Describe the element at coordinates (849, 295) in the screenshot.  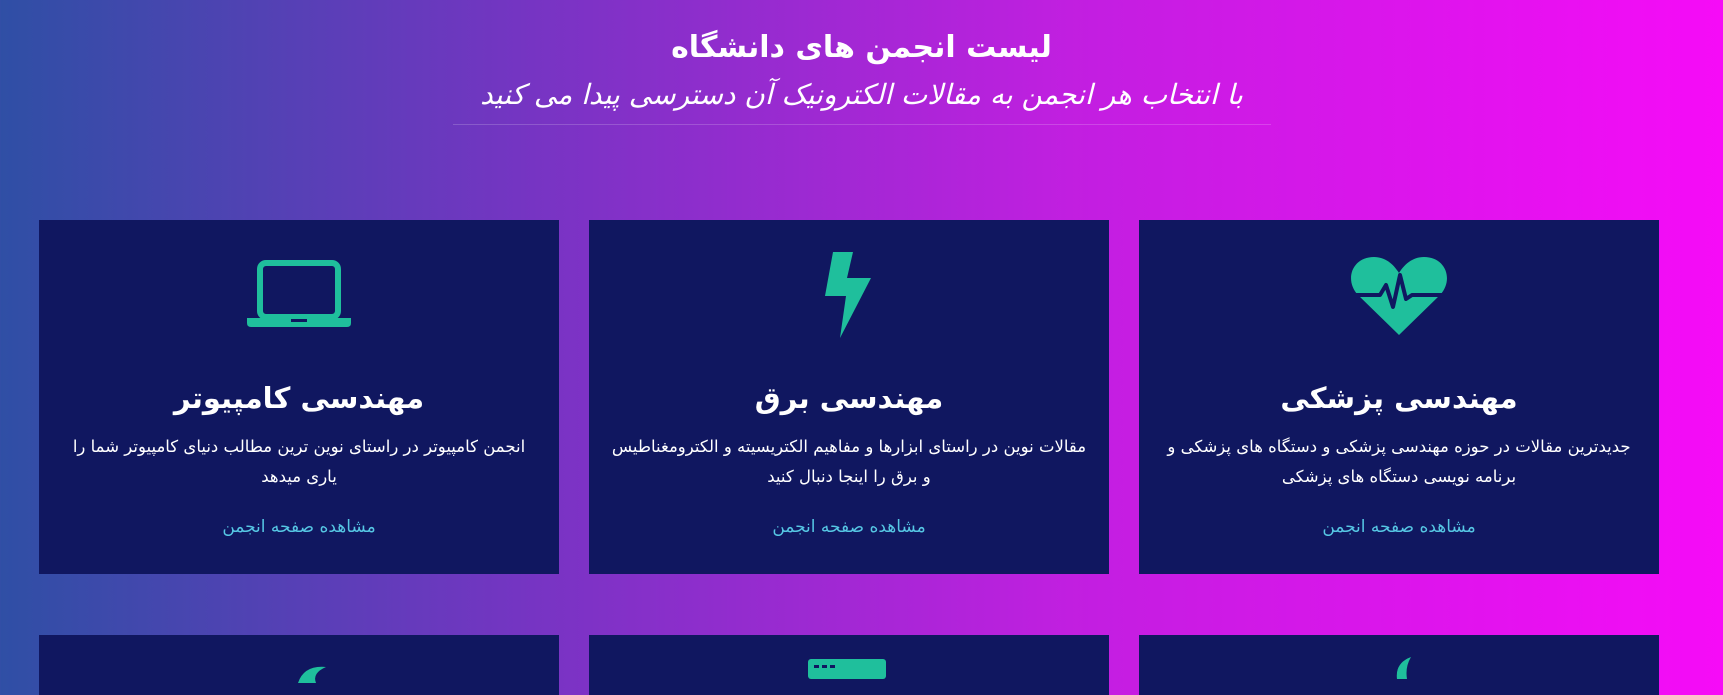
I see `lightning-bolt-icon` at that location.